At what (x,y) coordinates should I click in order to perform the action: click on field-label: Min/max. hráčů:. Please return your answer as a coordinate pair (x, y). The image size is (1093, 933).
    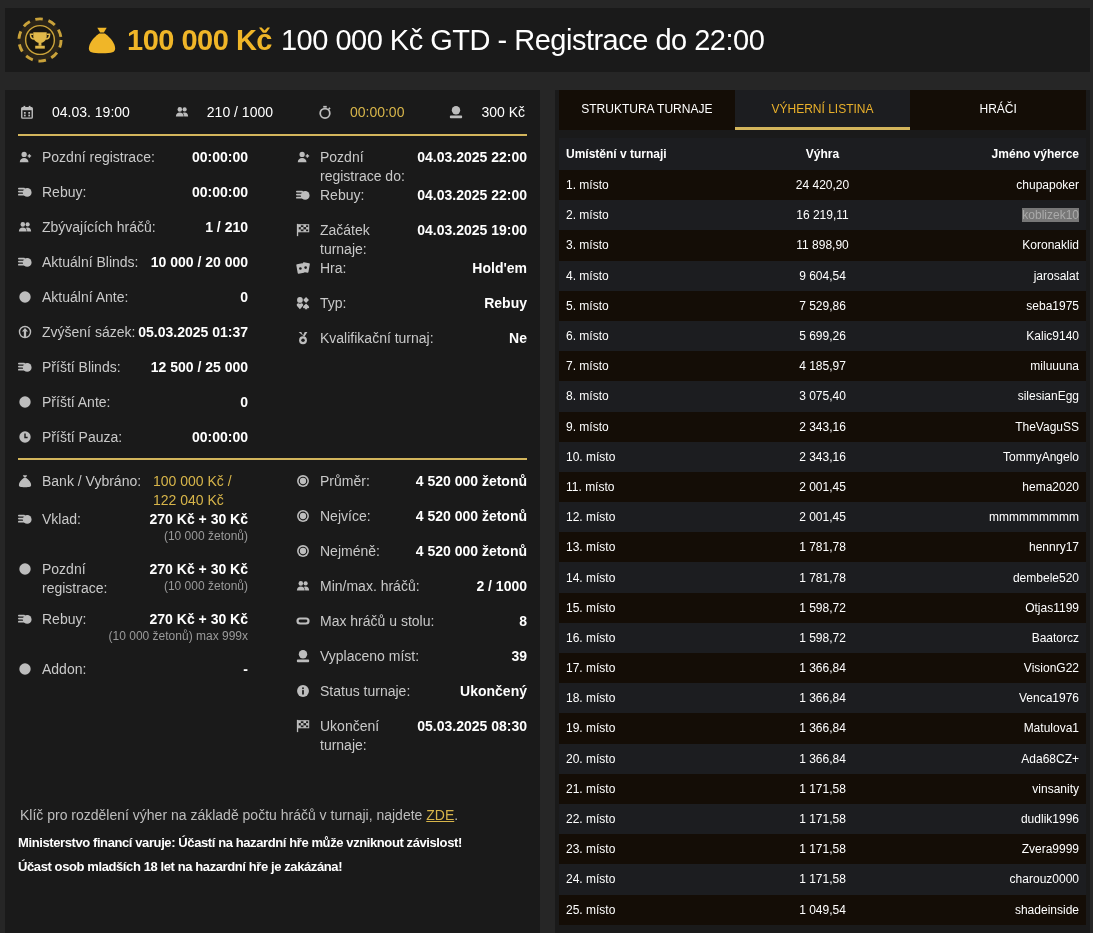
    Looking at the image, I should click on (370, 586).